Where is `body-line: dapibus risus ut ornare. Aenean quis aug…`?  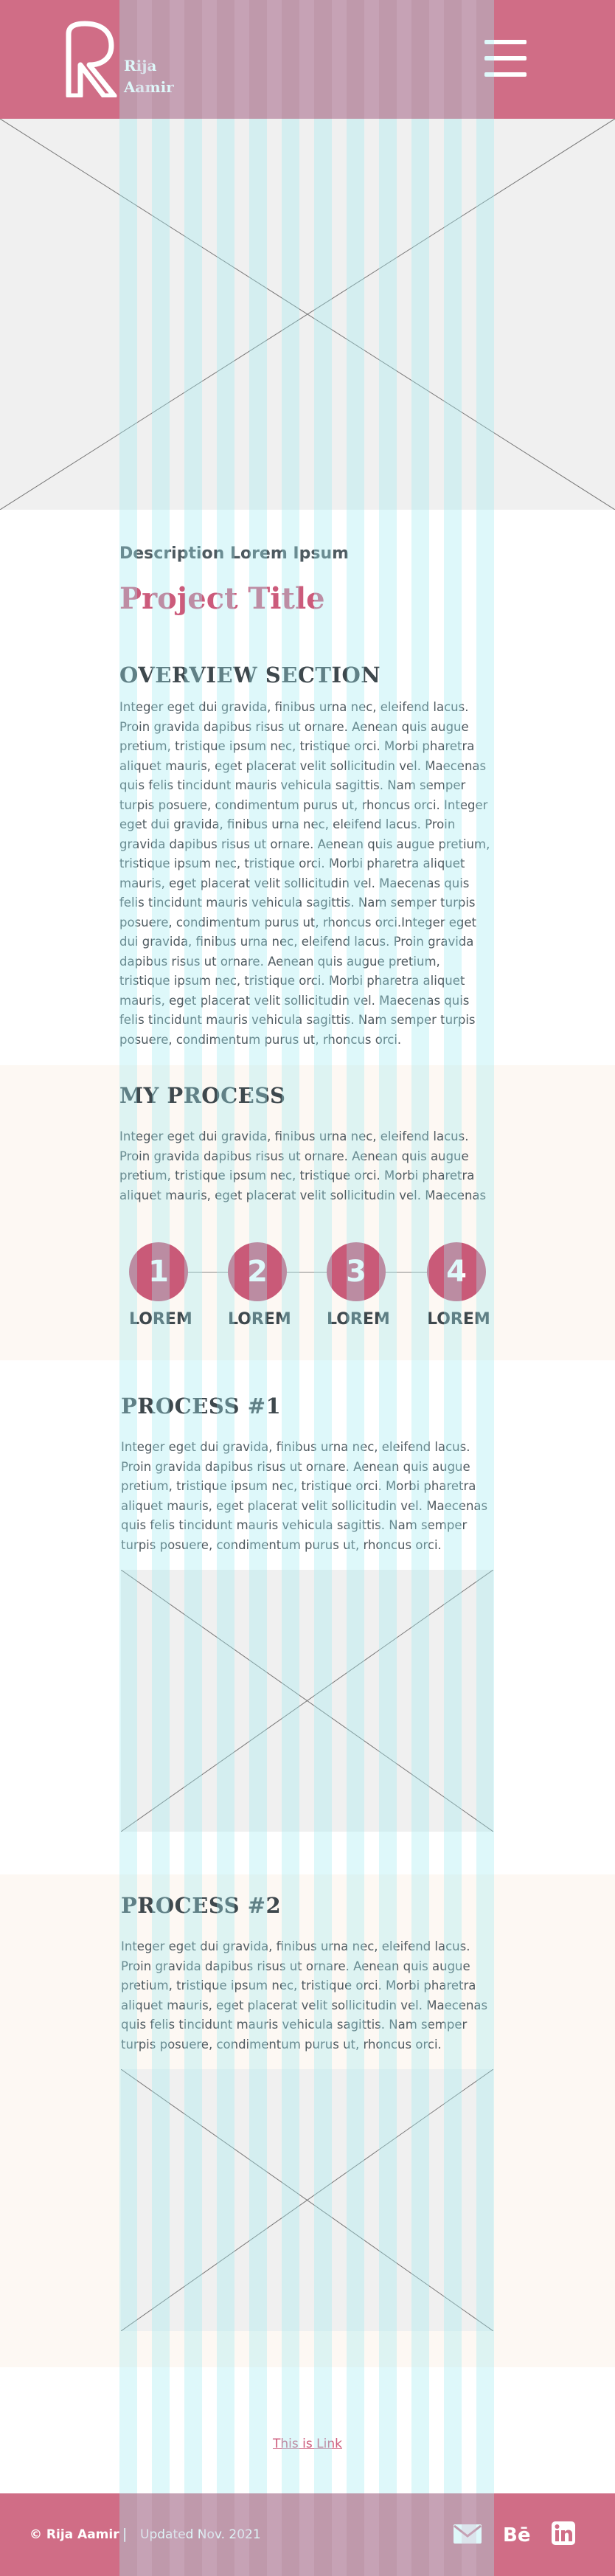
body-line: dapibus risus ut ornare. Aenean quis aug… is located at coordinates (279, 962).